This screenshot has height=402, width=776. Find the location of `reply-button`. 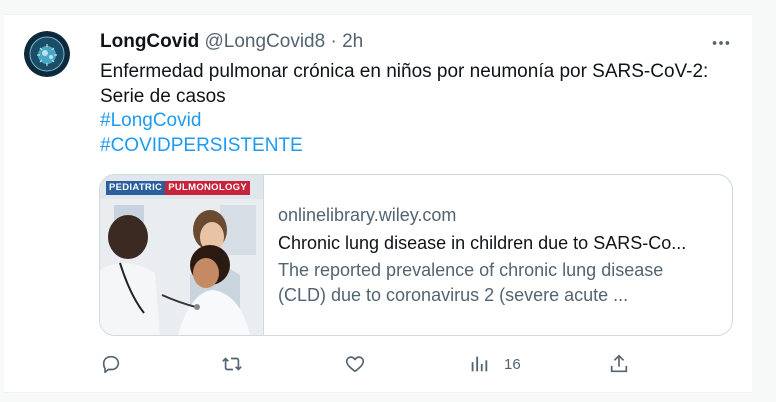

reply-button is located at coordinates (111, 364).